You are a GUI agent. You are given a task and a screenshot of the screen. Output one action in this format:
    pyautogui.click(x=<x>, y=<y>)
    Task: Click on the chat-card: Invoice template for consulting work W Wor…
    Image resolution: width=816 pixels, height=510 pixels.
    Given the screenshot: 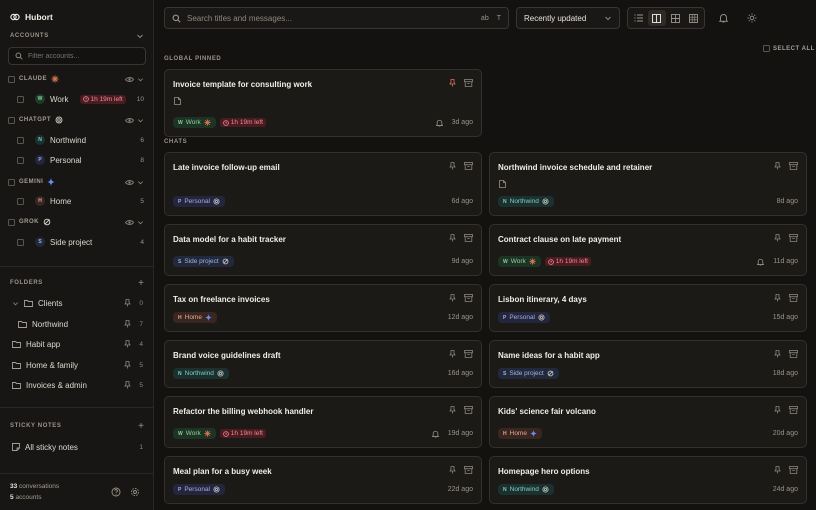 What is the action you would take?
    pyautogui.click(x=323, y=103)
    